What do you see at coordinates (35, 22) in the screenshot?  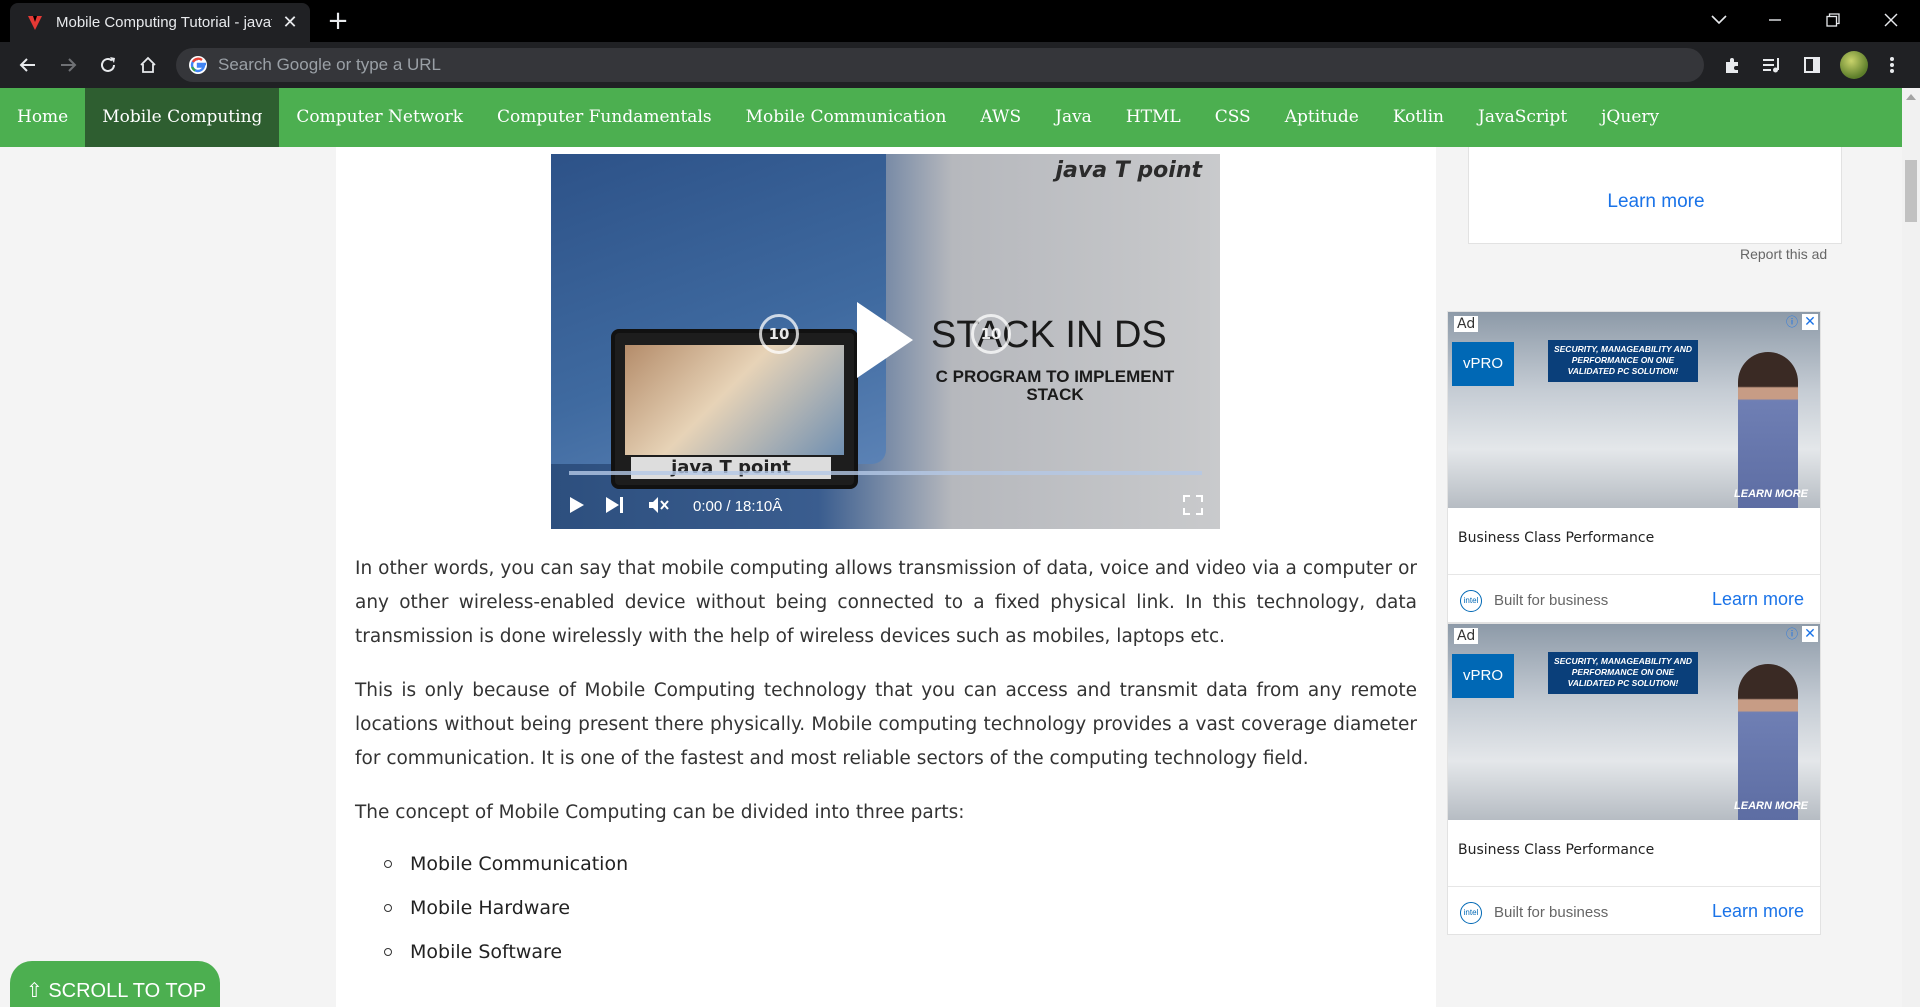 I see `javatpoint-favicon-icon` at bounding box center [35, 22].